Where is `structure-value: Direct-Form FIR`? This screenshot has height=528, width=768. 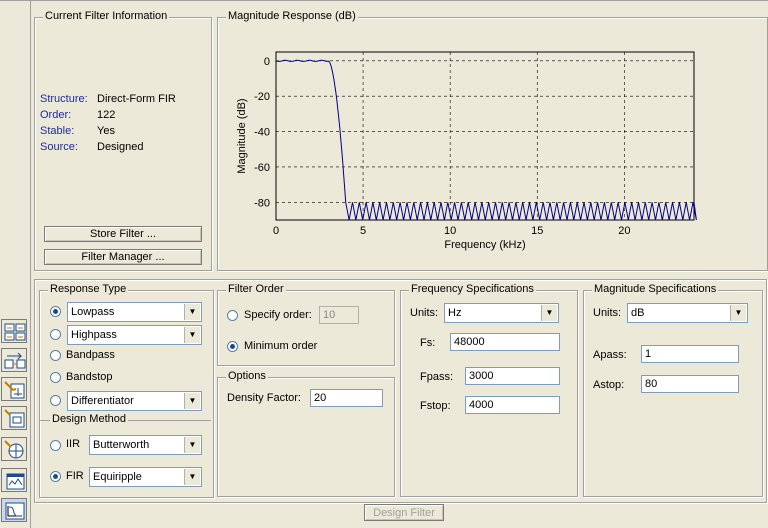 structure-value: Direct-Form FIR is located at coordinates (136, 99).